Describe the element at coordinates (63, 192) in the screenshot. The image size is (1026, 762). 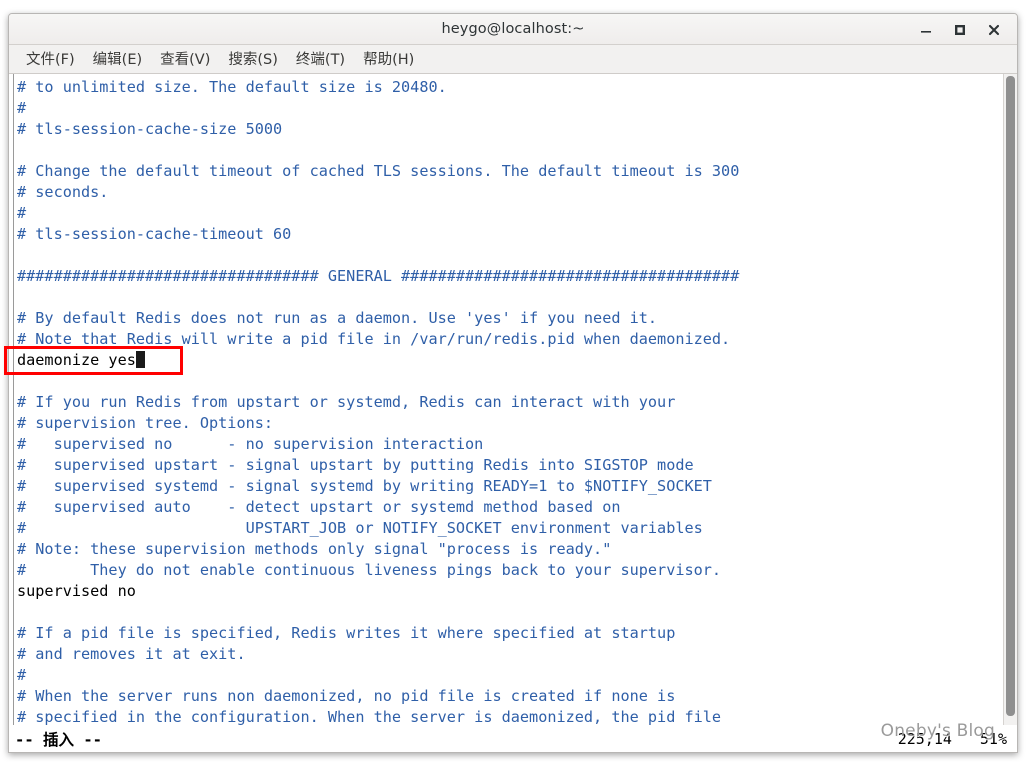
I see `editor-comment-line: # seconds.` at that location.